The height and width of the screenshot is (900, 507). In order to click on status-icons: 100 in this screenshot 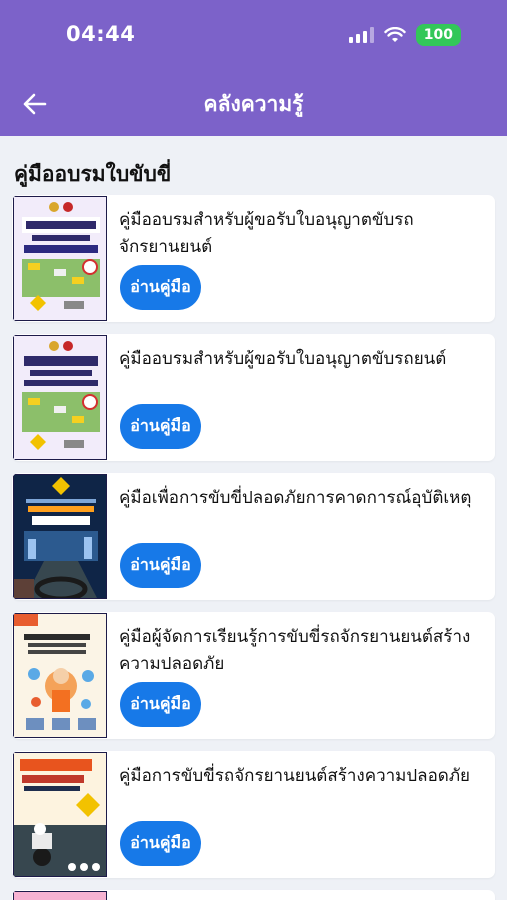, I will do `click(404, 35)`.